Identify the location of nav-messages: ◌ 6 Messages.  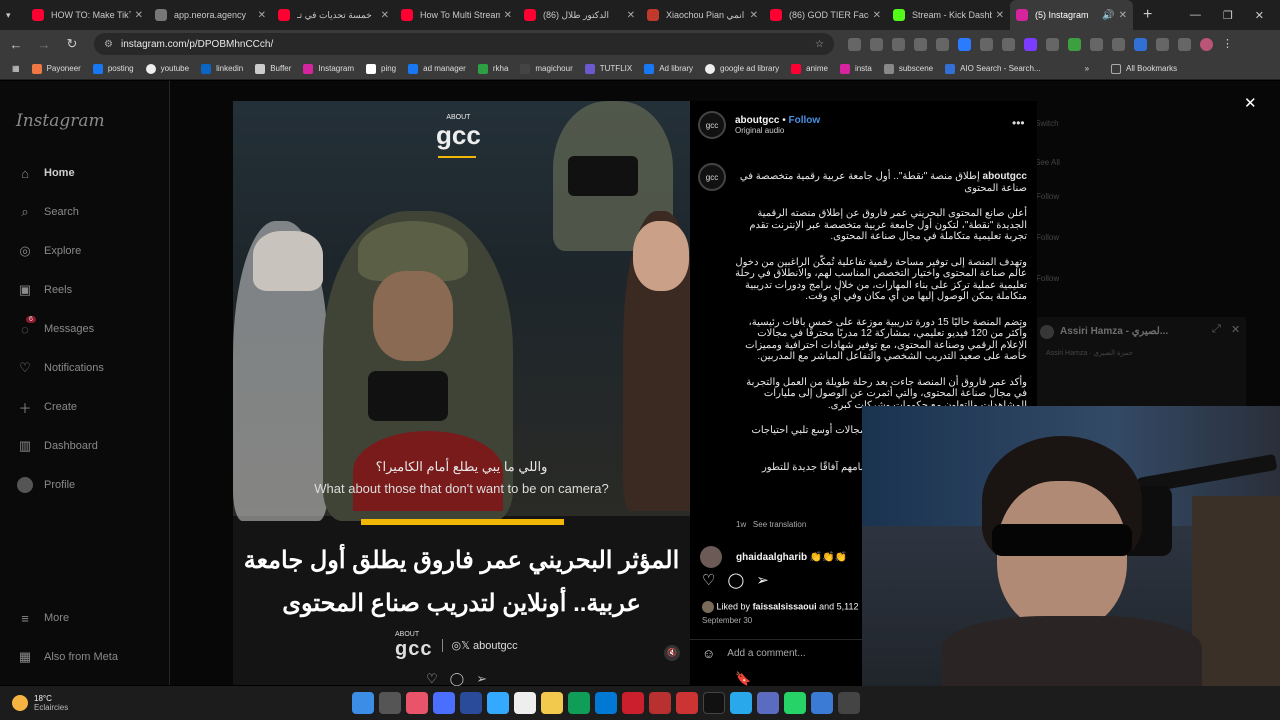
(55, 326).